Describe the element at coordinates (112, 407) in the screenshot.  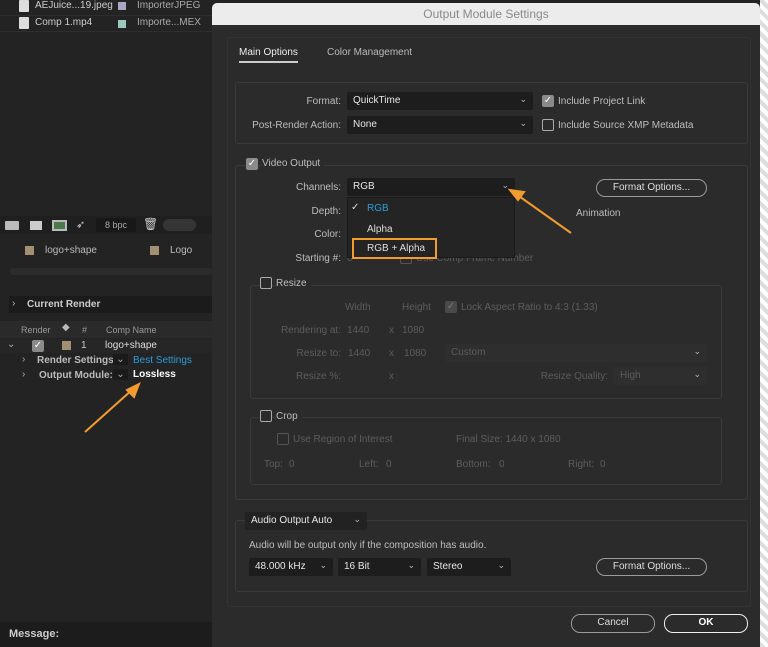
I see `arrow-to-output-module` at that location.